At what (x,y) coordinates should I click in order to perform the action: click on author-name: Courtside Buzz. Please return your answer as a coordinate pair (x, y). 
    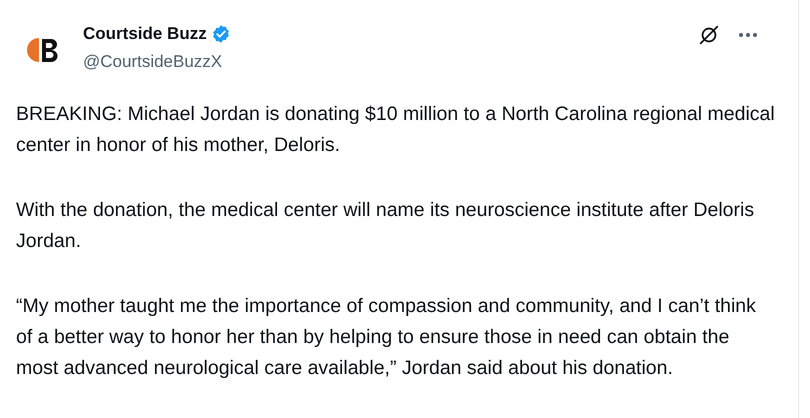
    Looking at the image, I should click on (145, 34).